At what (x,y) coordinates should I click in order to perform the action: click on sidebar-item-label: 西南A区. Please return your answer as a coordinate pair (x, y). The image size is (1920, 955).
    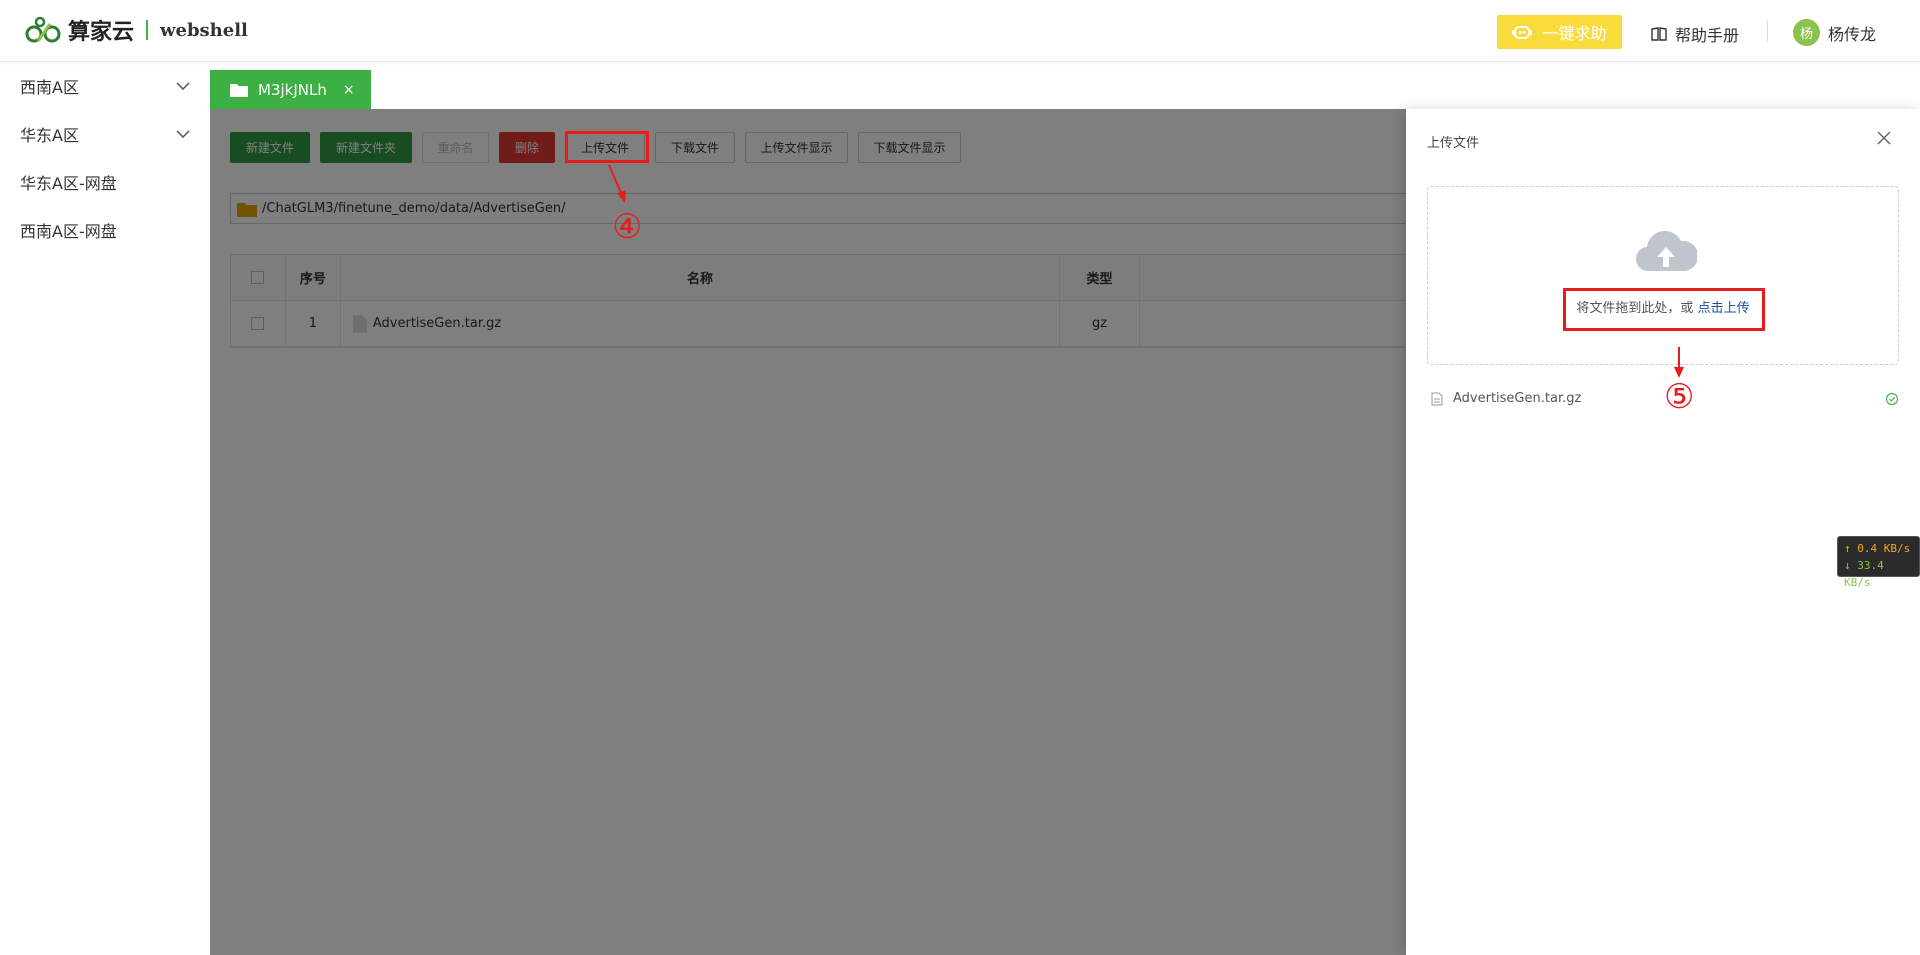
    Looking at the image, I should click on (49, 87).